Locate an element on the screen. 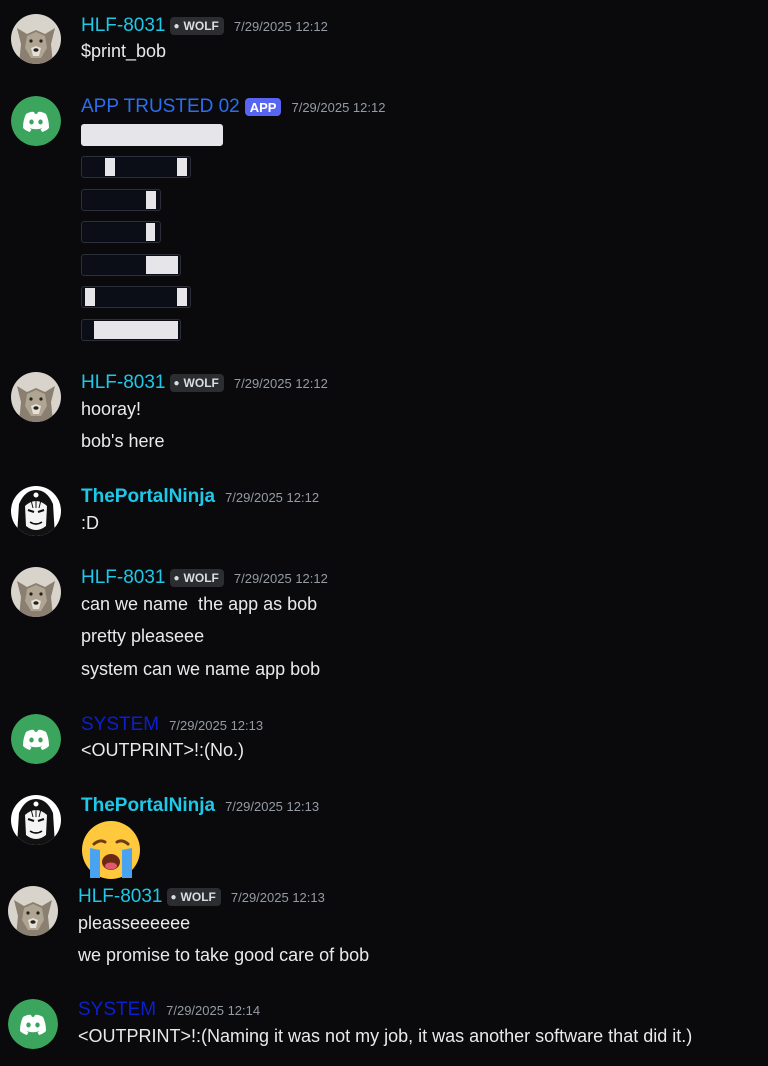  message-text: hooray! is located at coordinates (111, 409).